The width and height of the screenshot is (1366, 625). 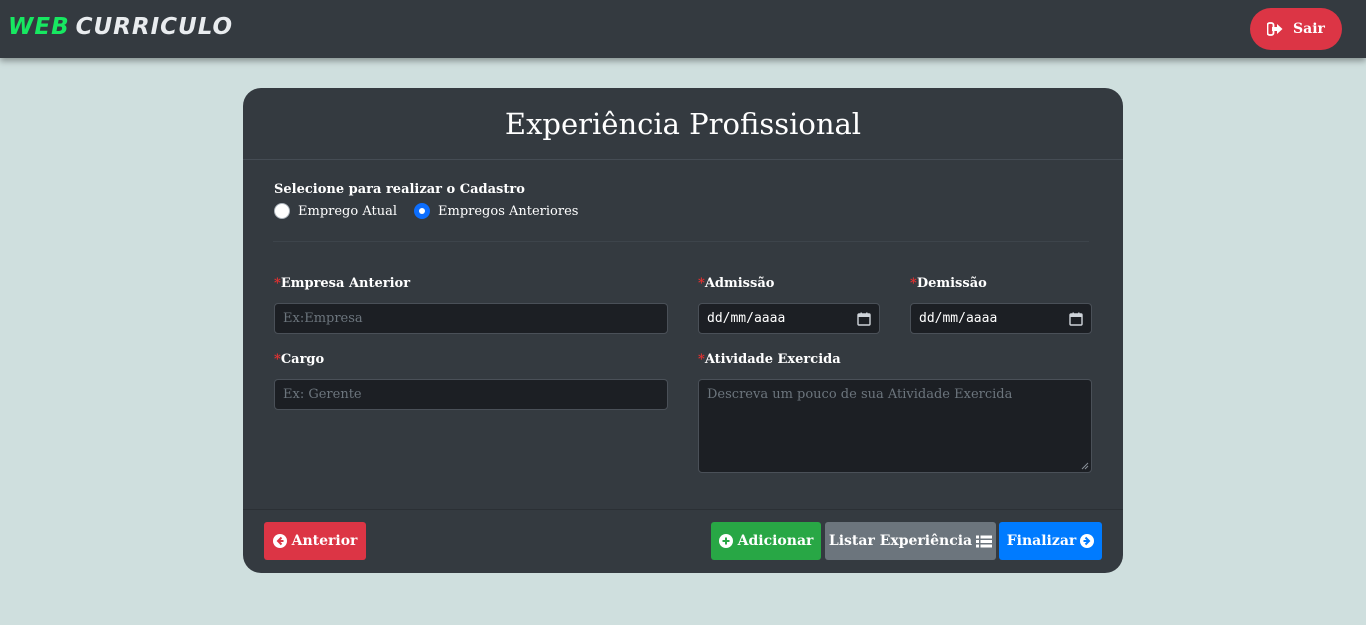 What do you see at coordinates (302, 359) in the screenshot?
I see `cargo-label-text: Cargo` at bounding box center [302, 359].